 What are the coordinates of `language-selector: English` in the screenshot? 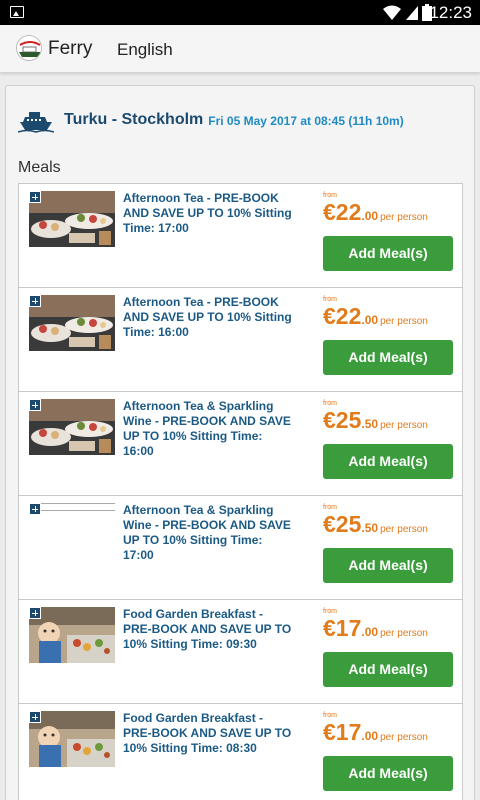 It's located at (145, 50).